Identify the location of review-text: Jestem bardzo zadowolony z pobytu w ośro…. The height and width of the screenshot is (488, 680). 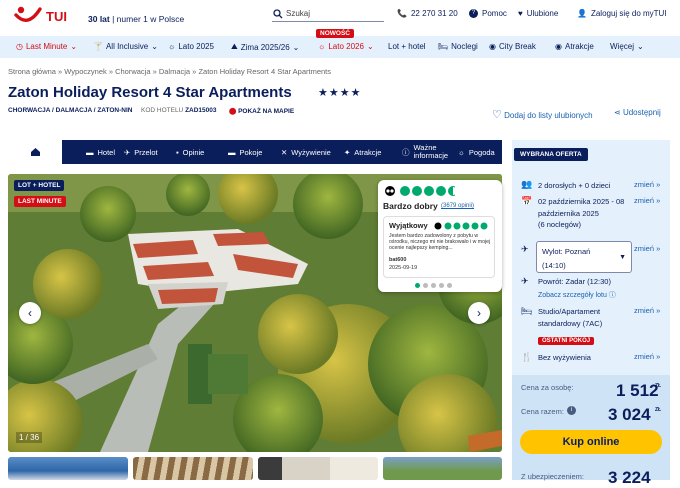
(440, 242).